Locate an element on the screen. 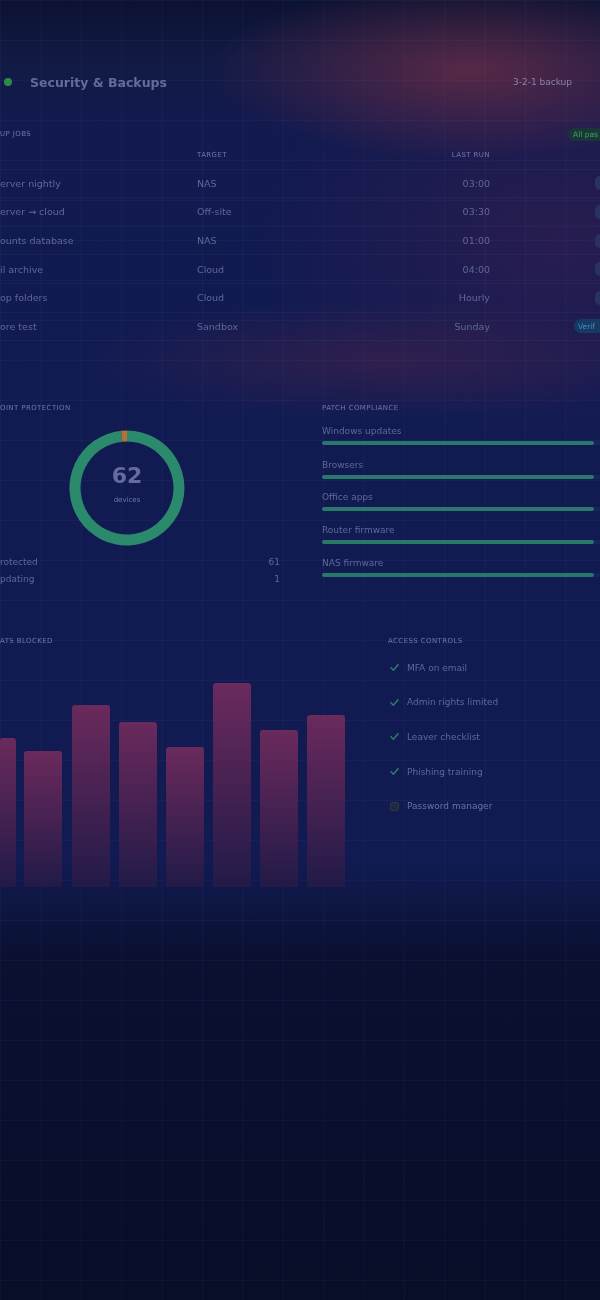 This screenshot has width=600, height=1300. patch-item-label: Office apps is located at coordinates (348, 497).